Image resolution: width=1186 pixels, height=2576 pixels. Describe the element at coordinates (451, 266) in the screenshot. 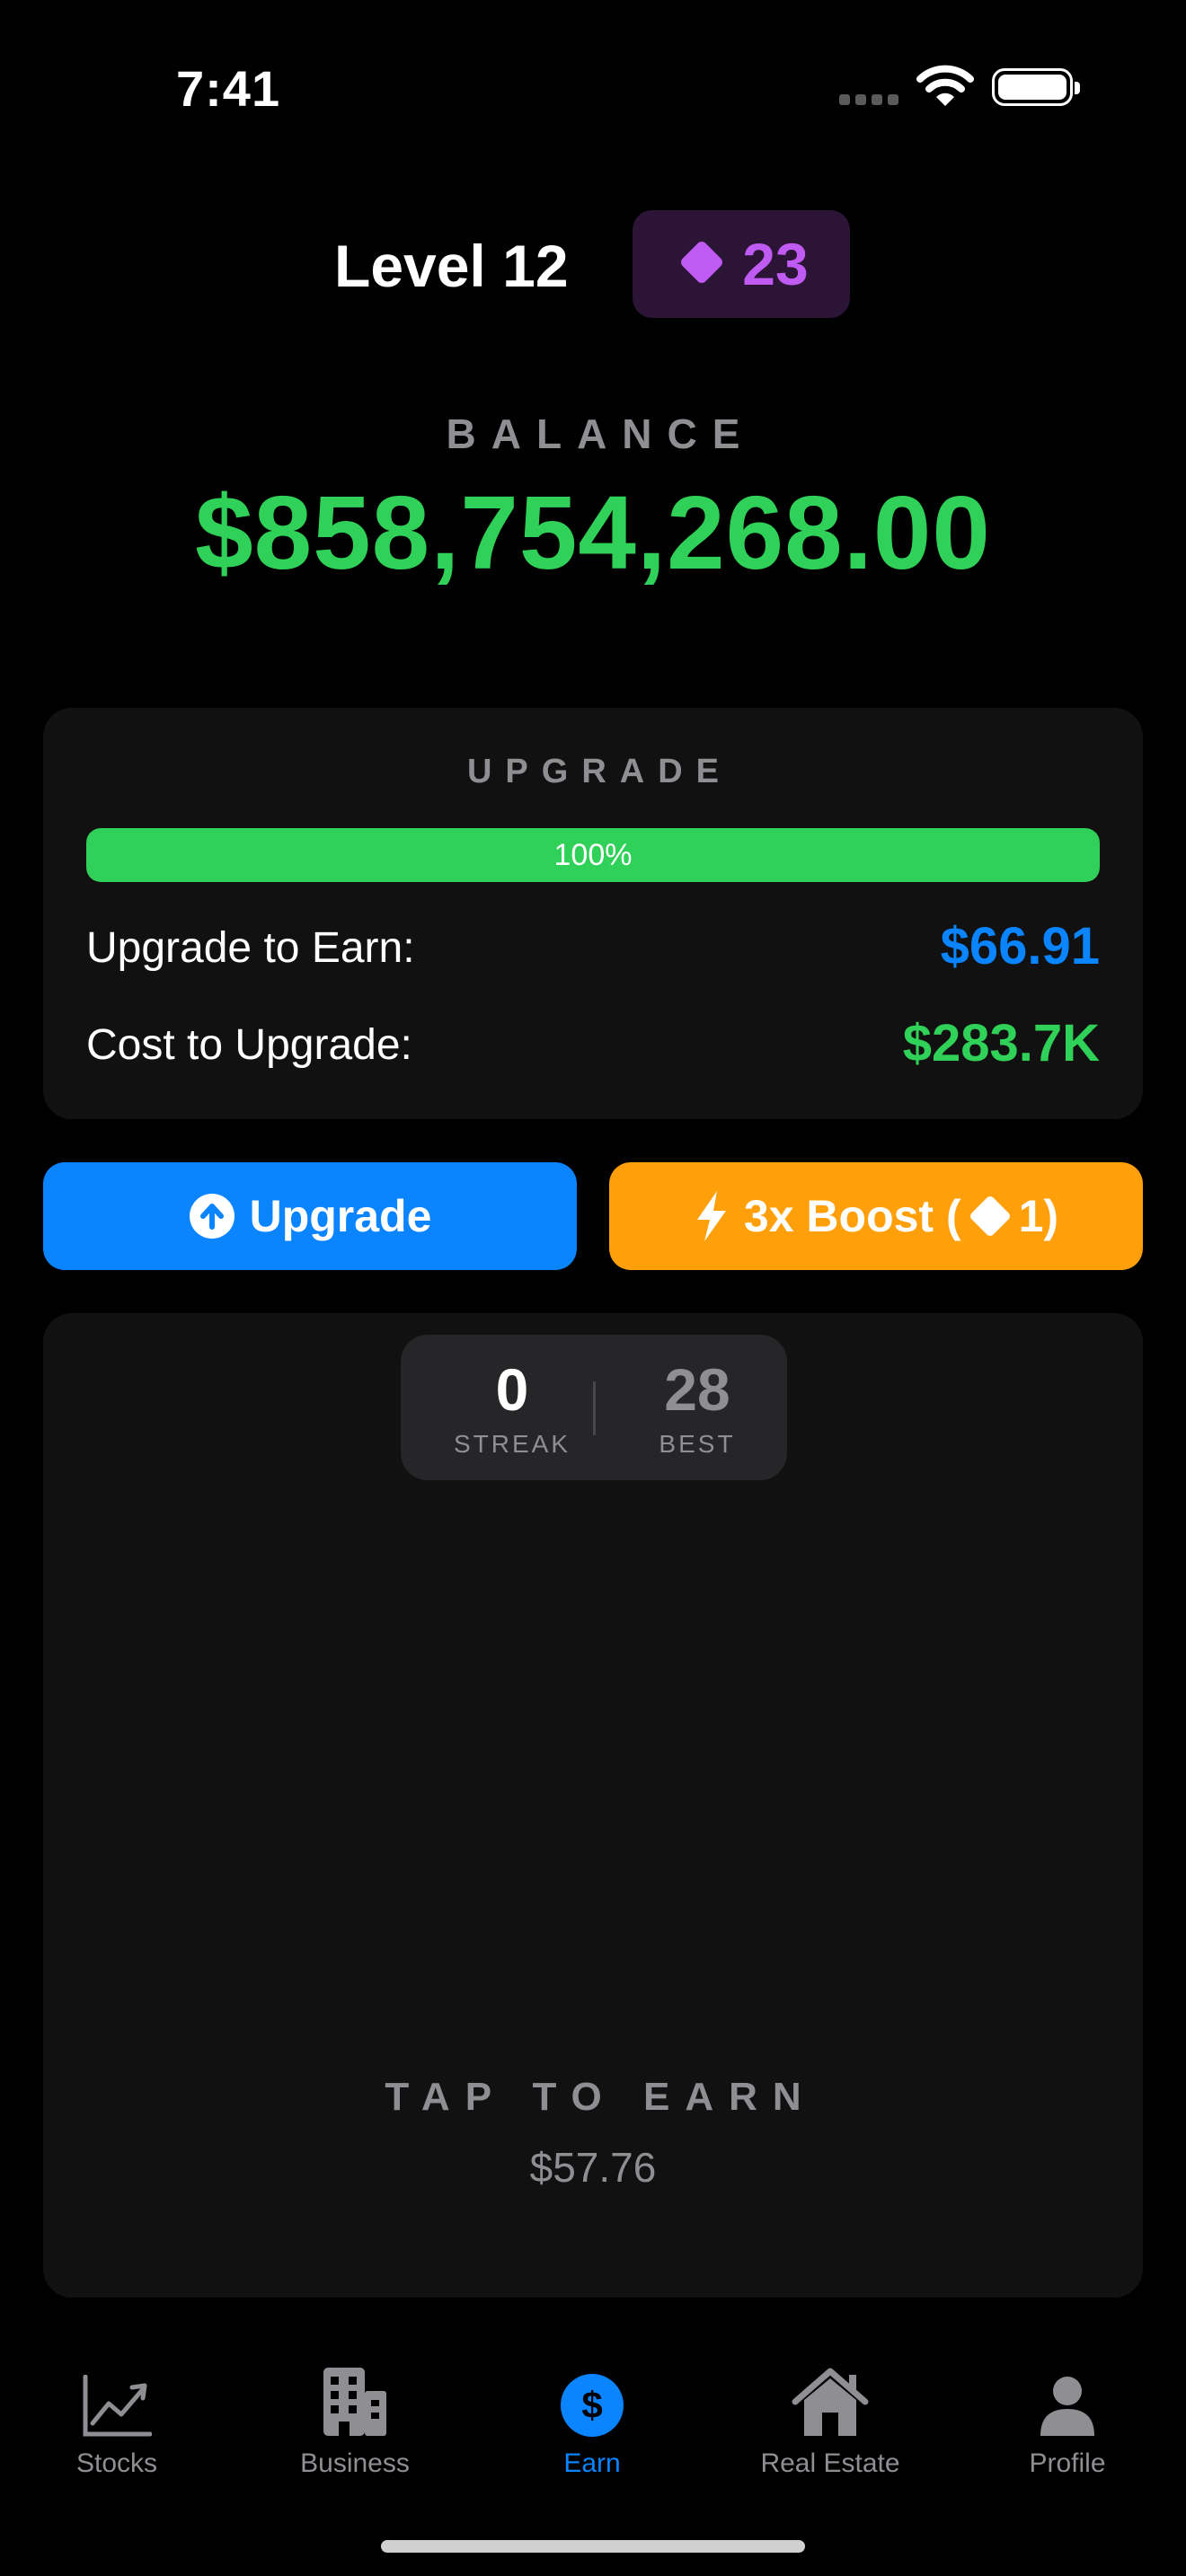

I see `level-title: Level 12` at that location.